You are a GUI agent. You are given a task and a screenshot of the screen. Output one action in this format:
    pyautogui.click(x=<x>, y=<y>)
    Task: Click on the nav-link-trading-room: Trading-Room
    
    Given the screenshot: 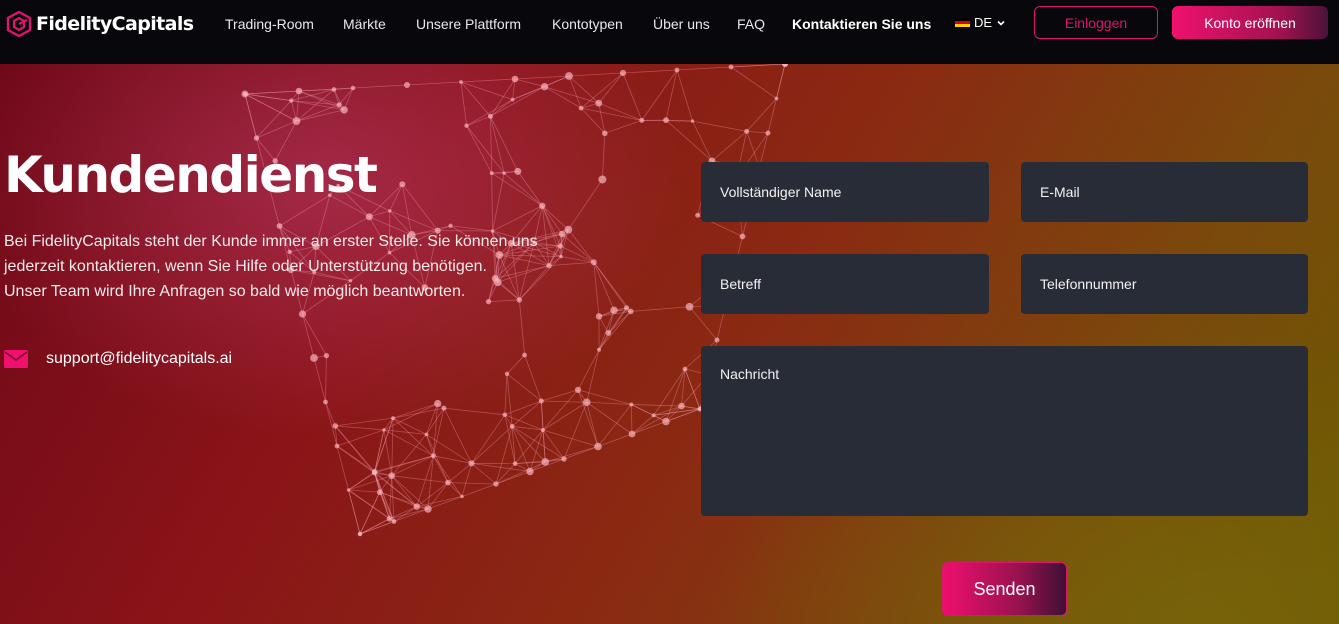 What is the action you would take?
    pyautogui.click(x=284, y=24)
    